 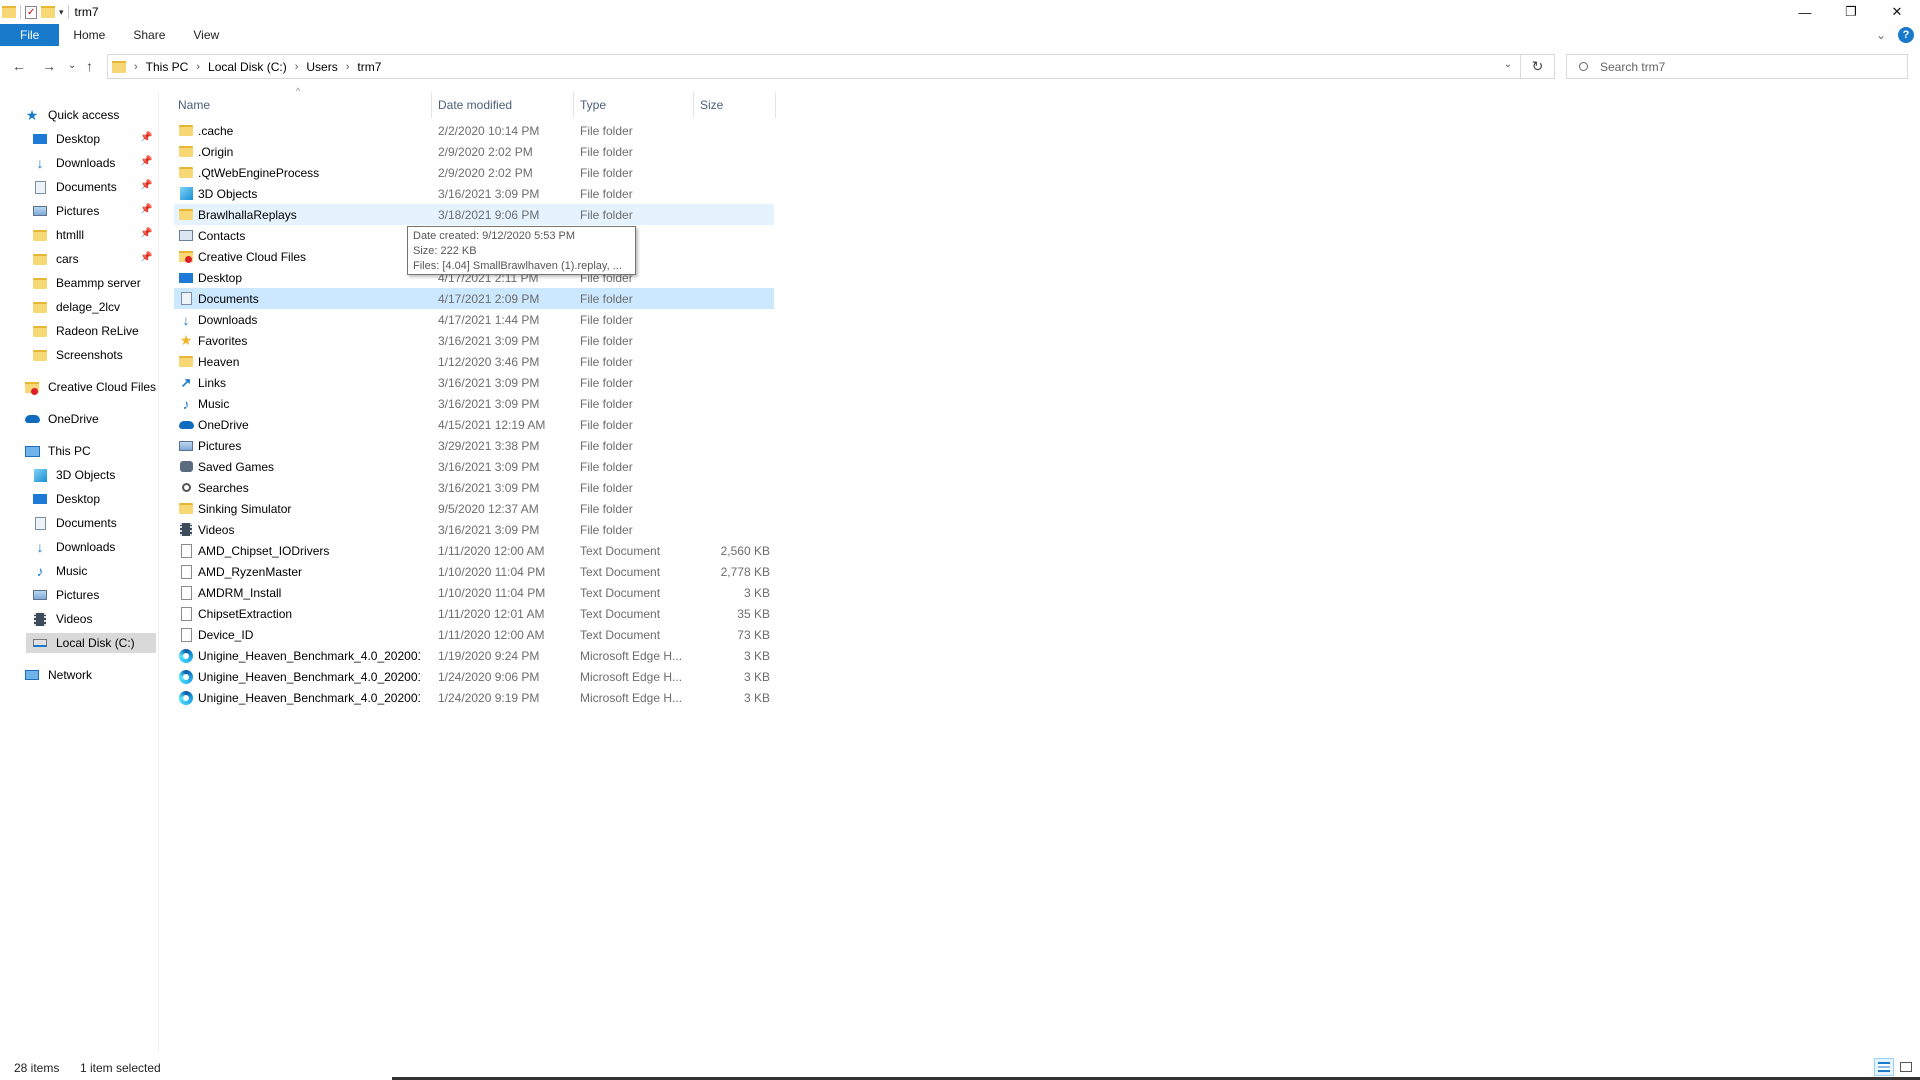 I want to click on file-date: 4/17/2021 2:09 PM, so click(x=489, y=298).